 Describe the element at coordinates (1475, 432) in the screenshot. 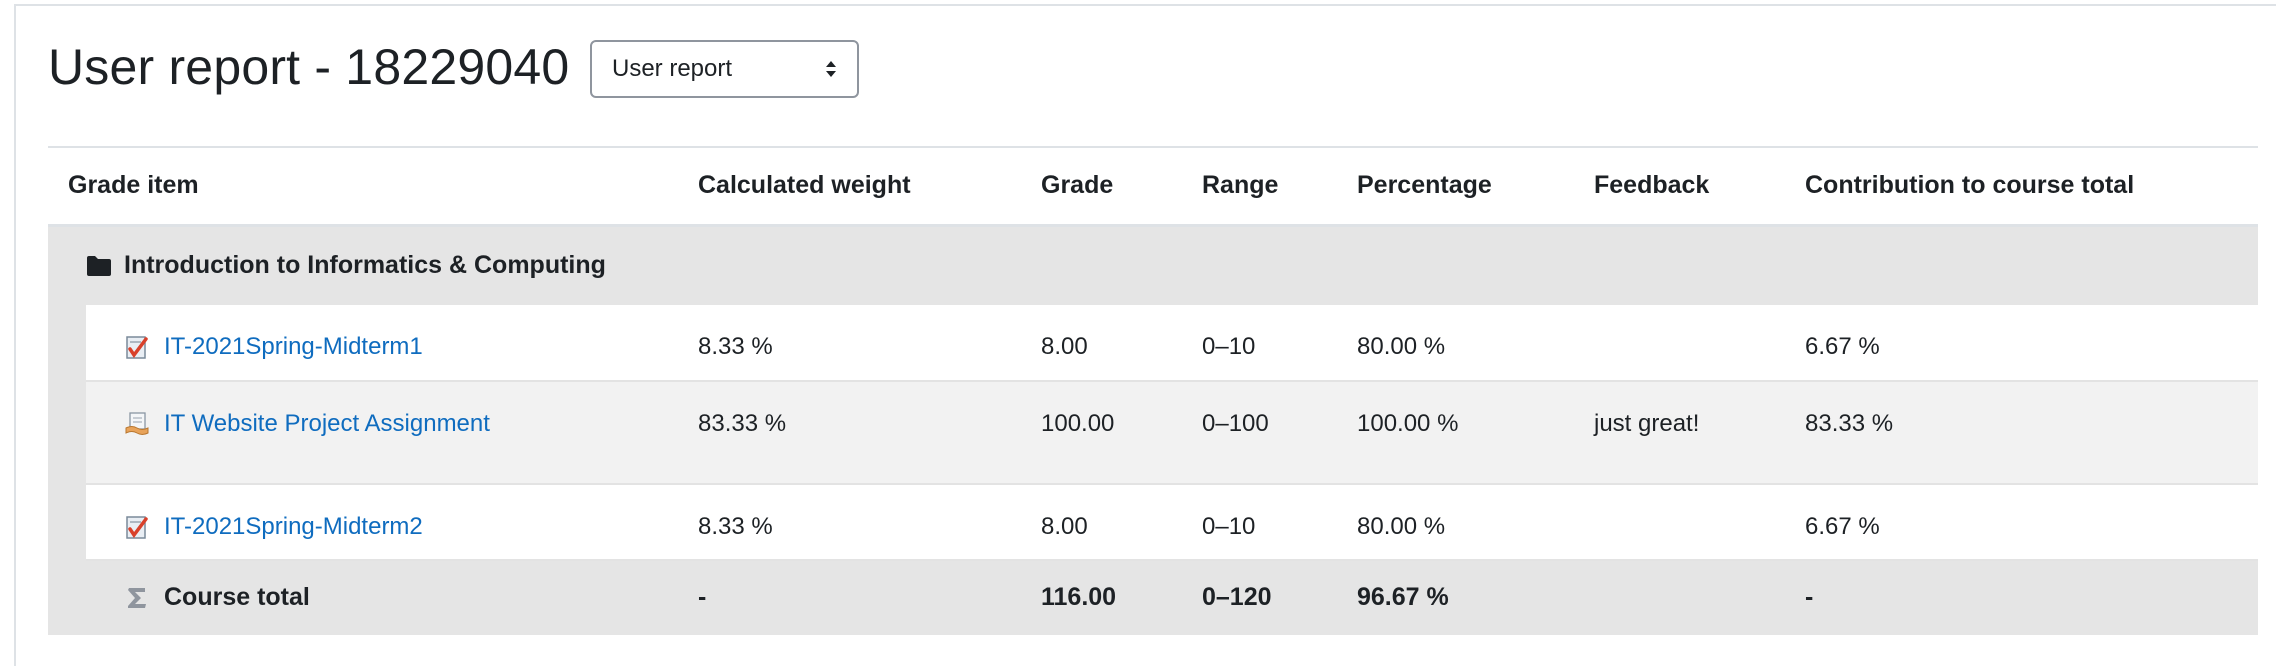

I see `cell-percentage: 100.00 %` at that location.